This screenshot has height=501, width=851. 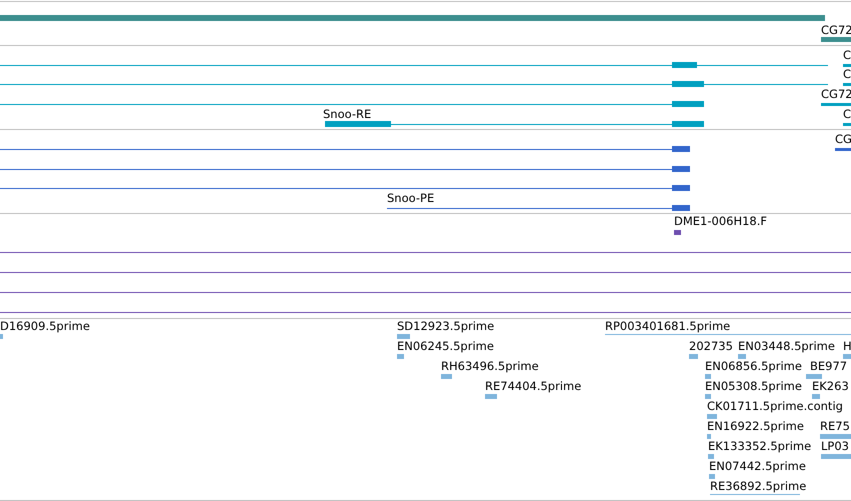 I want to click on feature-label: EN05308.5prime, so click(x=753, y=386).